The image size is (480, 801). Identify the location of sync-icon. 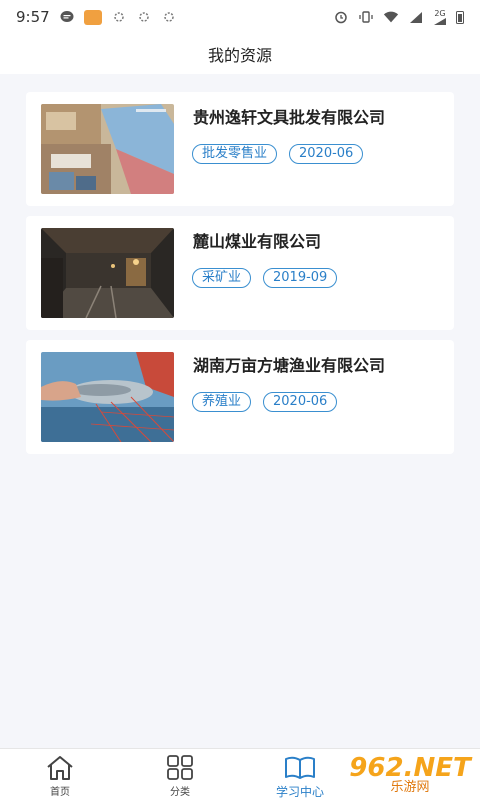
(118, 17).